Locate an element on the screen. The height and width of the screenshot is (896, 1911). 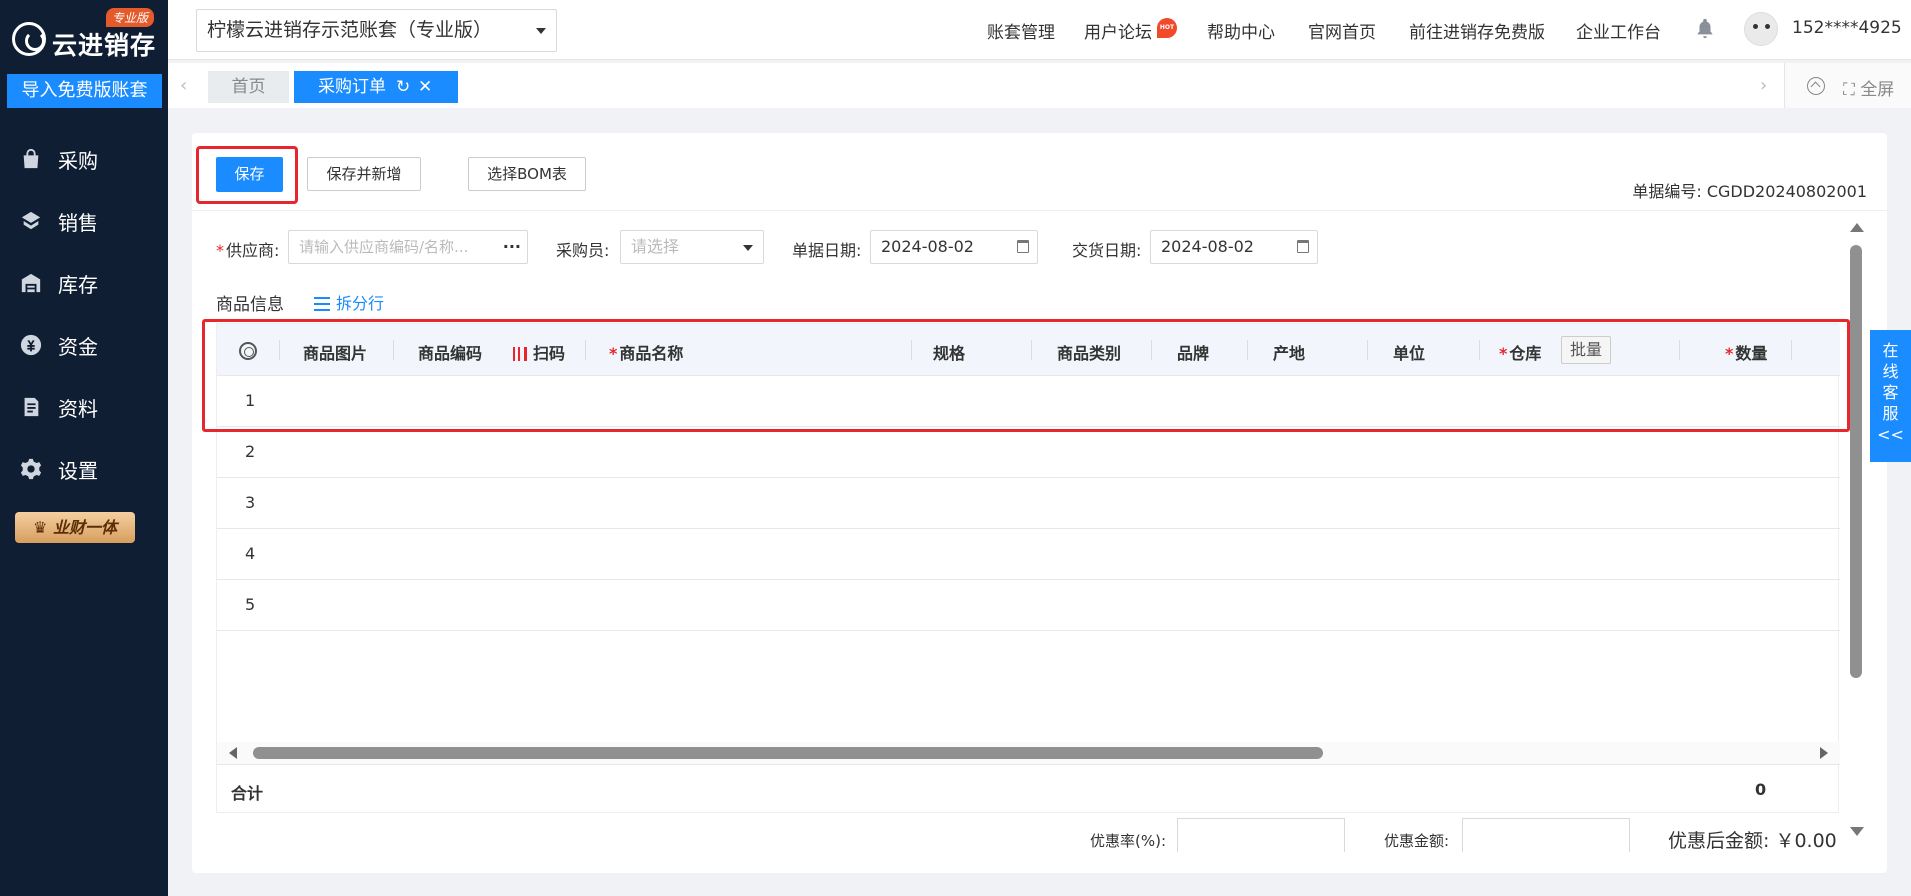
service-arrow: << is located at coordinates (1890, 434).